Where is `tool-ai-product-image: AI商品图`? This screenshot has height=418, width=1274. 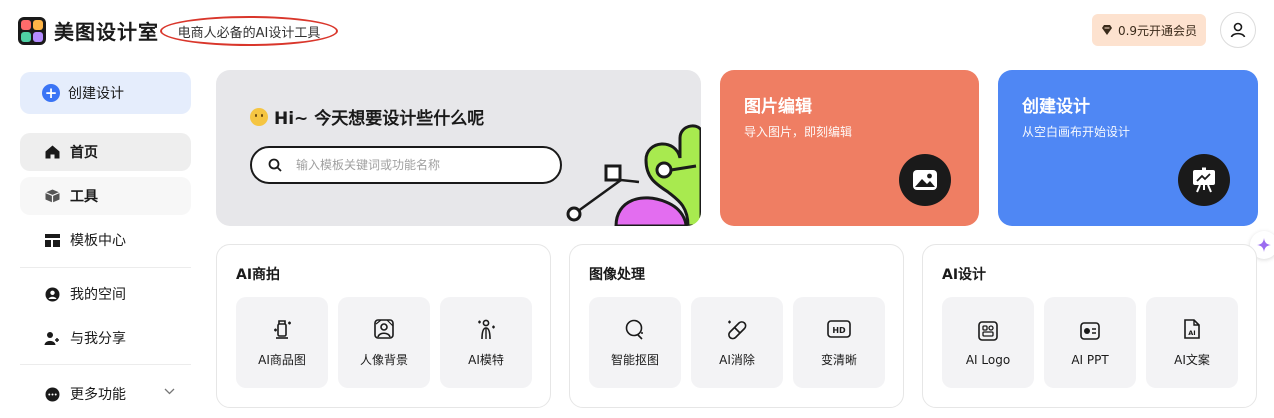 tool-ai-product-image: AI商品图 is located at coordinates (282, 342).